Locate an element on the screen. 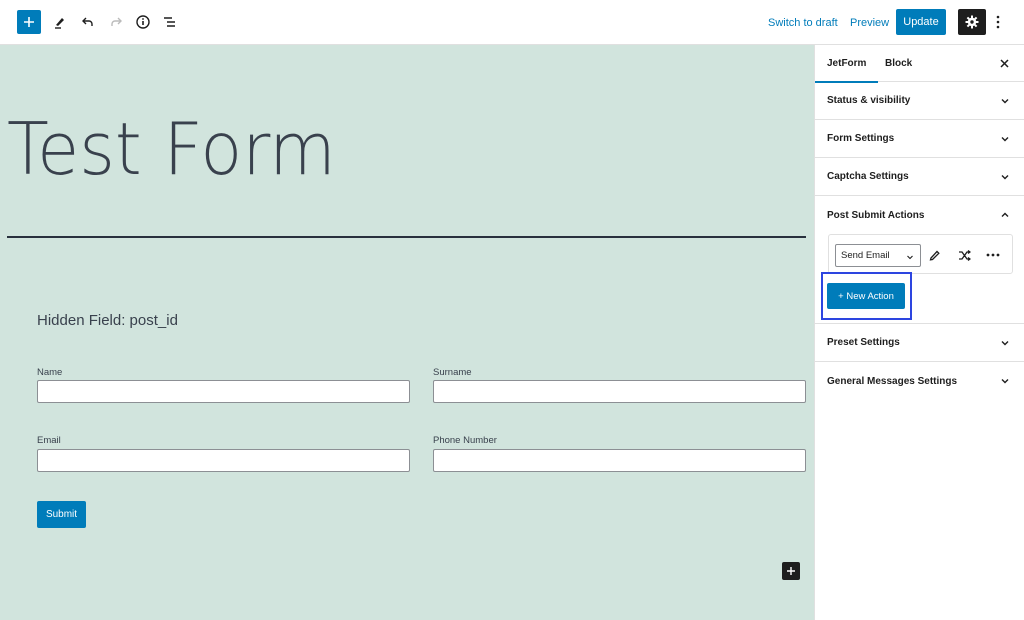  add-block-button is located at coordinates (29, 22).